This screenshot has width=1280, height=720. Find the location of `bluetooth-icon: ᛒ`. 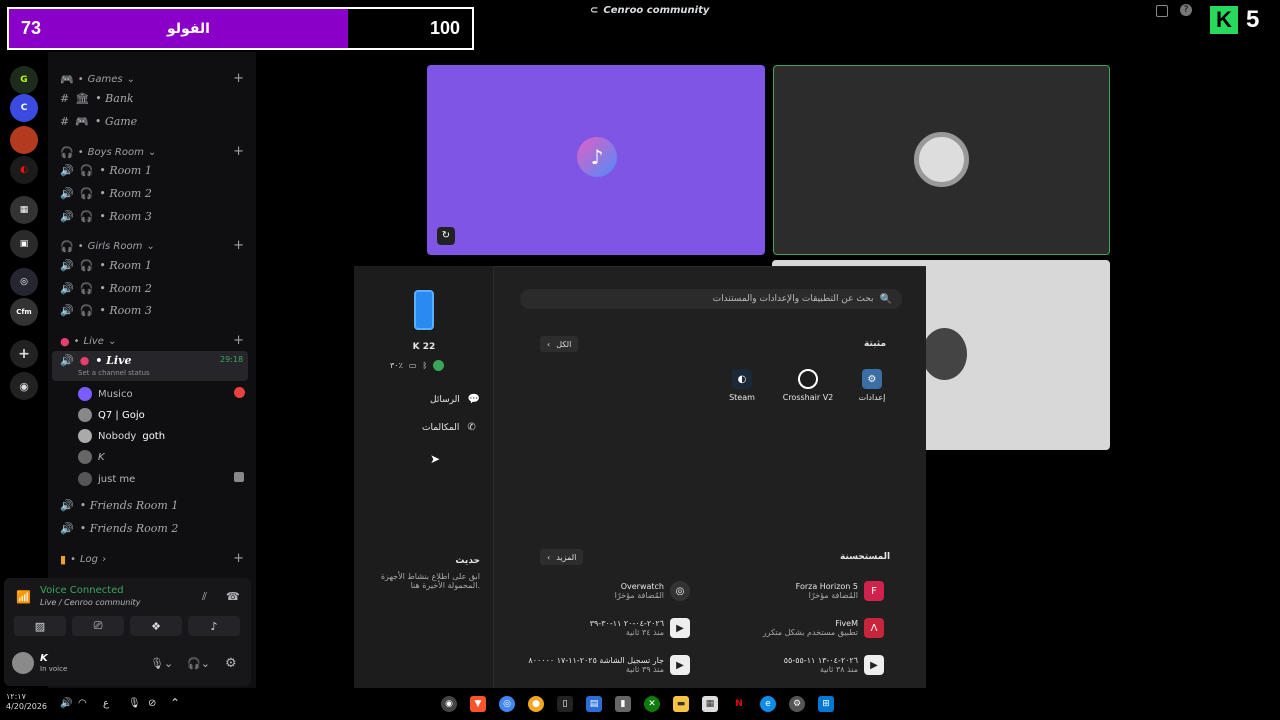

bluetooth-icon: ᛒ is located at coordinates (425, 365).